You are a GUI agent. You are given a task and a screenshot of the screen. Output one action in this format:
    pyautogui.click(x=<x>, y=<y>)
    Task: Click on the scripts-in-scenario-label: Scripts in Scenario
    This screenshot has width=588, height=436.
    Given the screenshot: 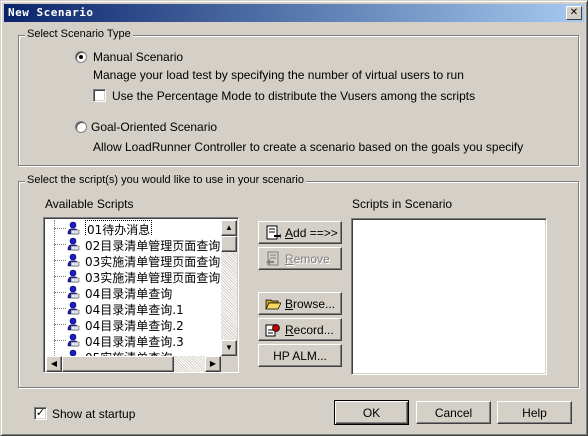 What is the action you would take?
    pyautogui.click(x=402, y=204)
    